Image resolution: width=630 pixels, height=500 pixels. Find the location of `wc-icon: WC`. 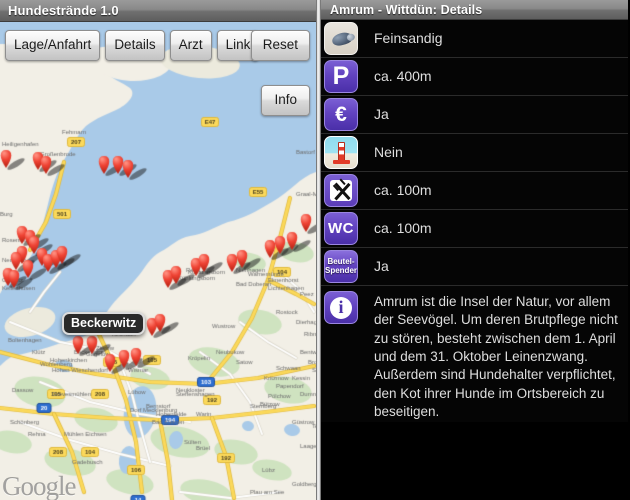

wc-icon: WC is located at coordinates (341, 228).